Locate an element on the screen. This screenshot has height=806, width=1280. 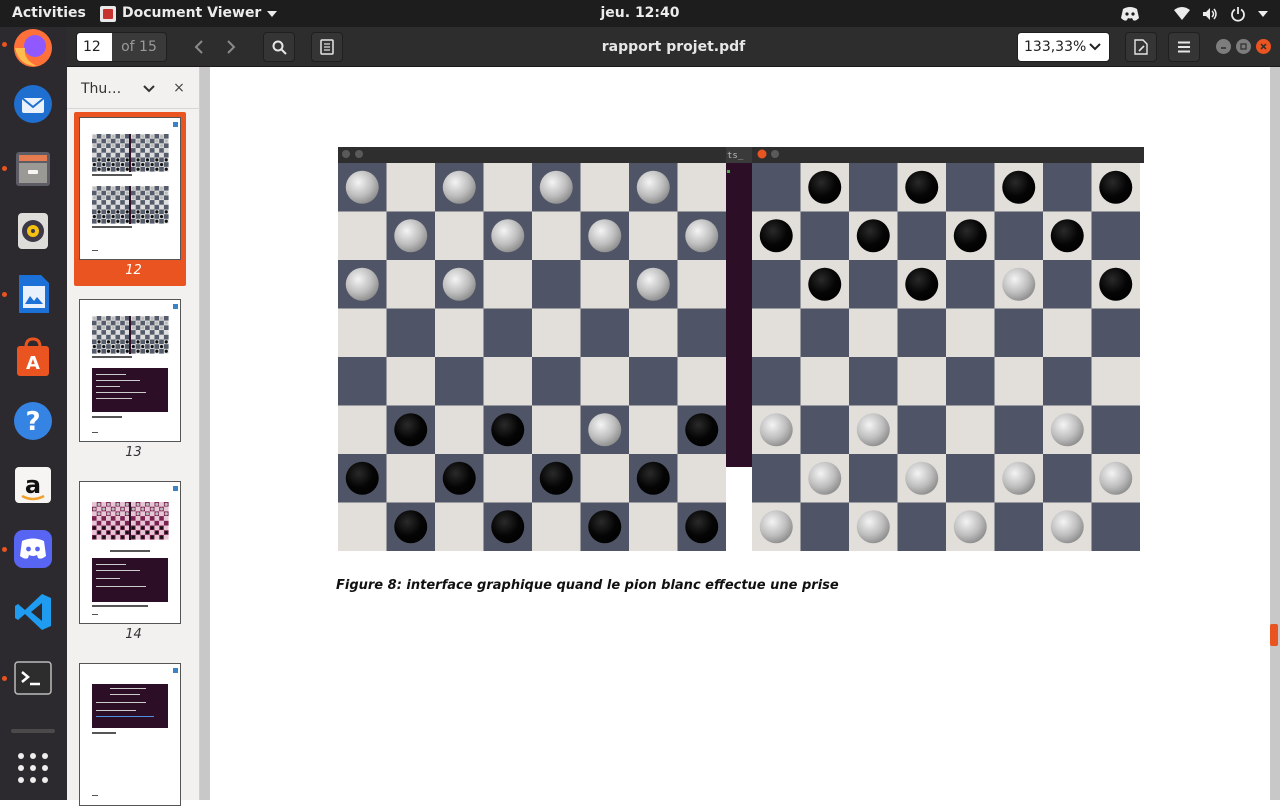
rhythmbox-icon is located at coordinates (33, 231).